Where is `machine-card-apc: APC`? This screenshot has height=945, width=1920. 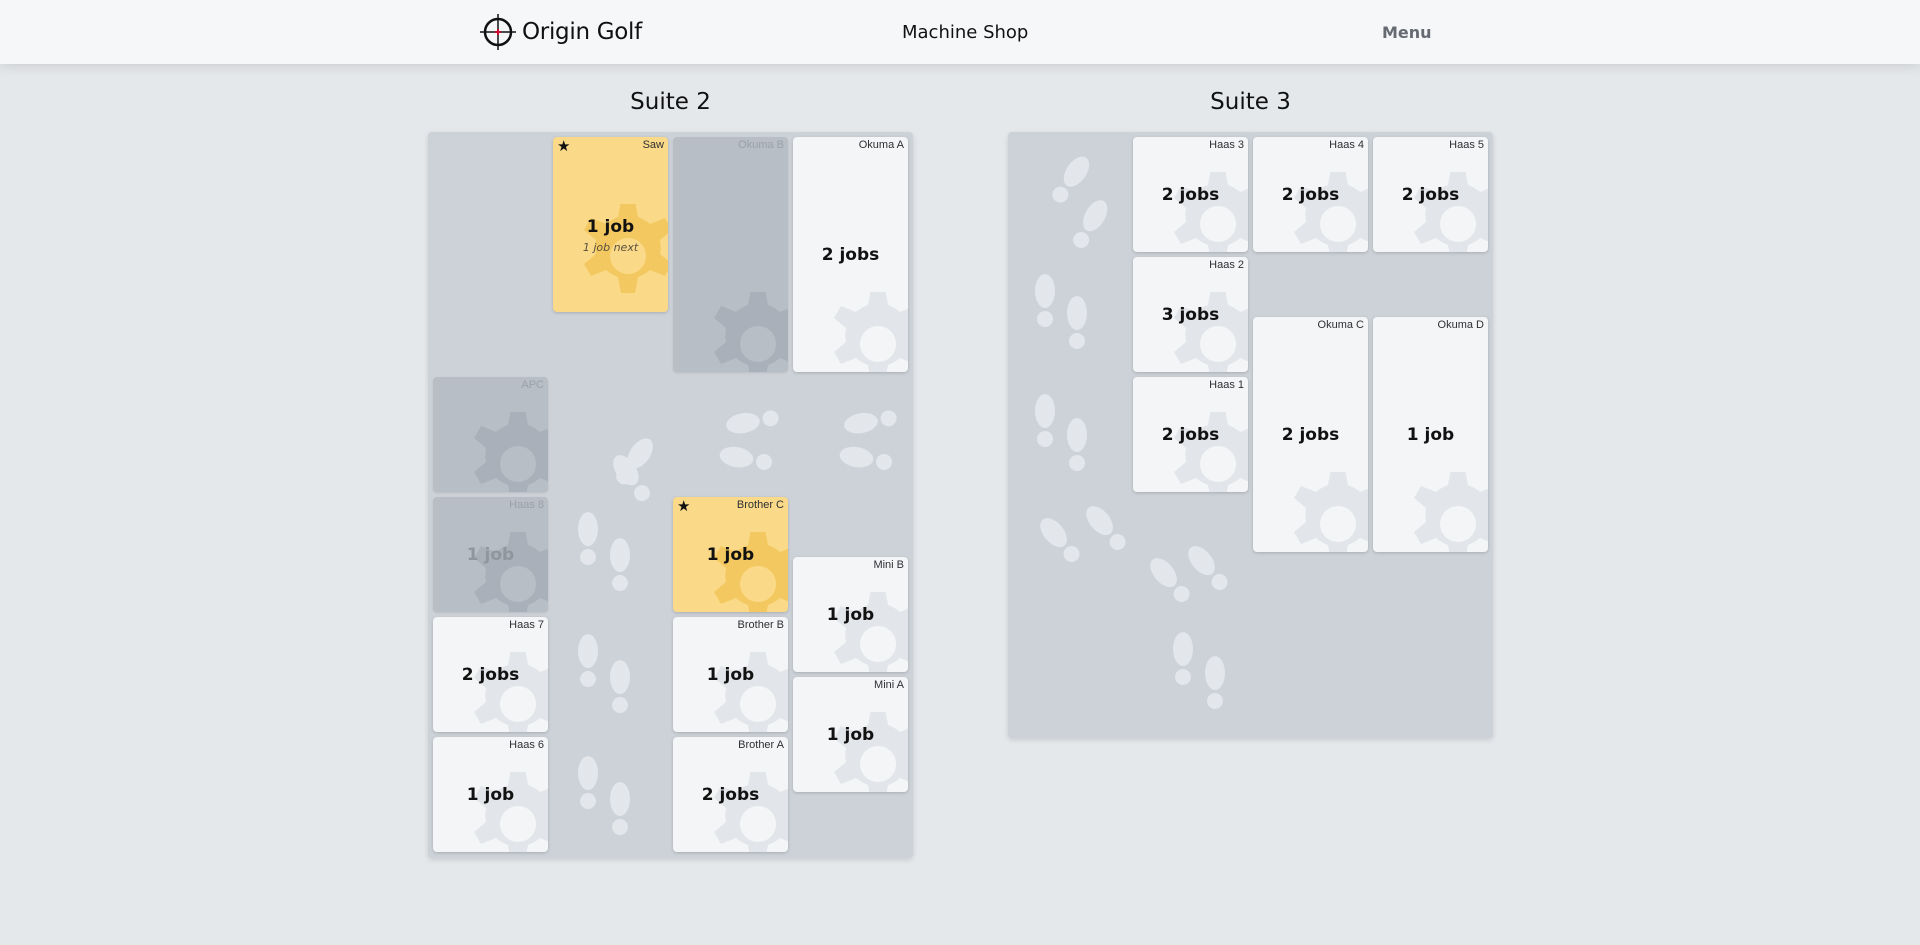
machine-card-apc: APC is located at coordinates (490, 434).